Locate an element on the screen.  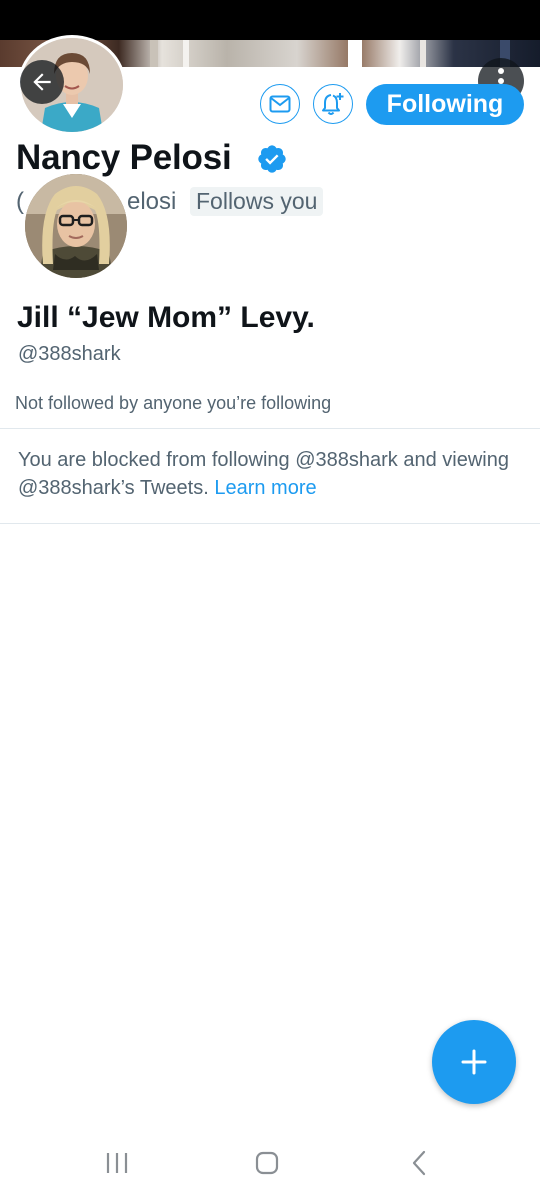
blocked-account-handle: @388shark is located at coordinates (69, 354).